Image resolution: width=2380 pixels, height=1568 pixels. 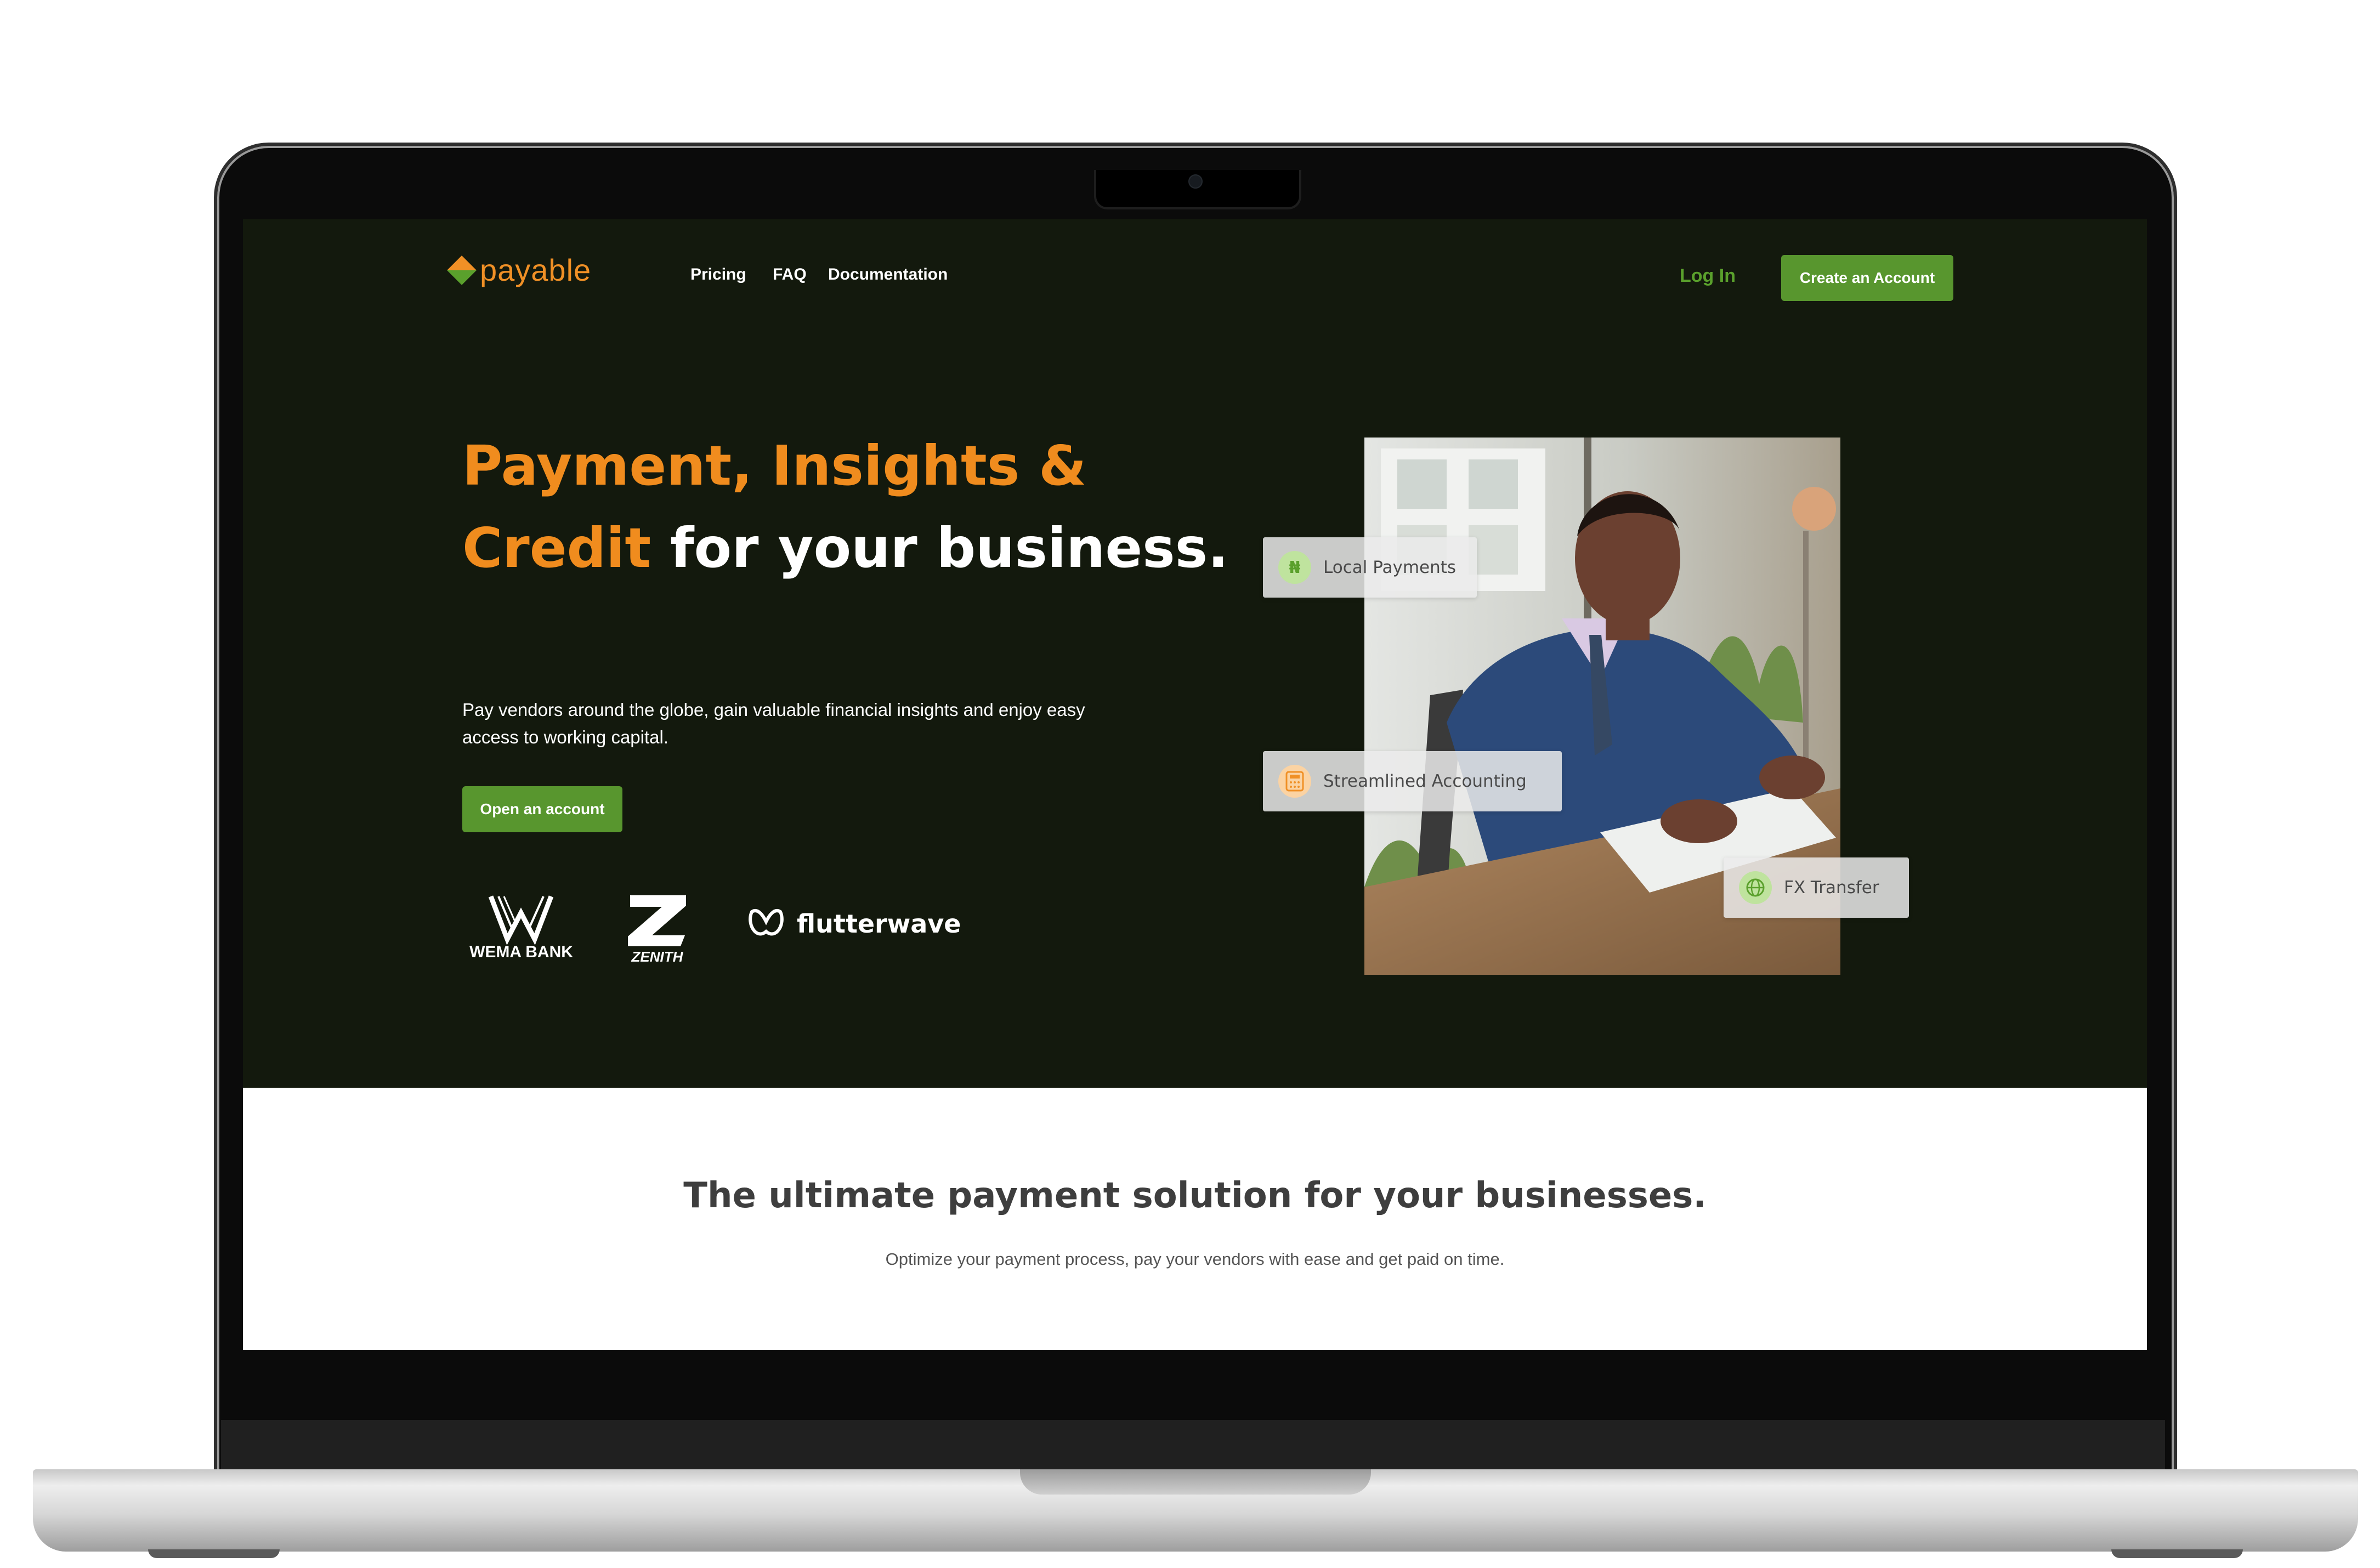 I want to click on chip-local-payments: ₦ Local Payments, so click(x=1370, y=567).